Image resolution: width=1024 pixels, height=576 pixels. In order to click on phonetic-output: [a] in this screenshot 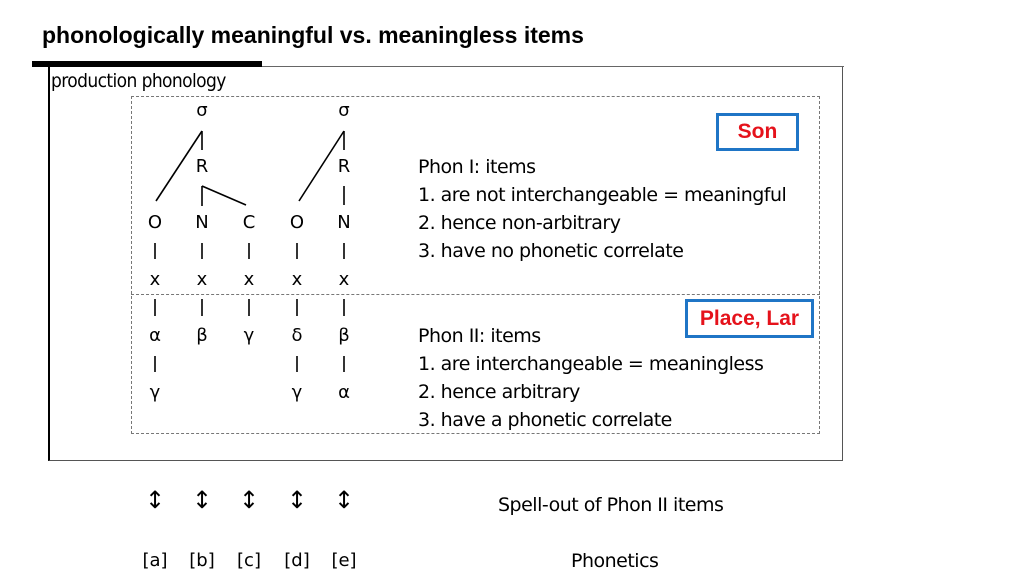, I will do `click(155, 560)`.